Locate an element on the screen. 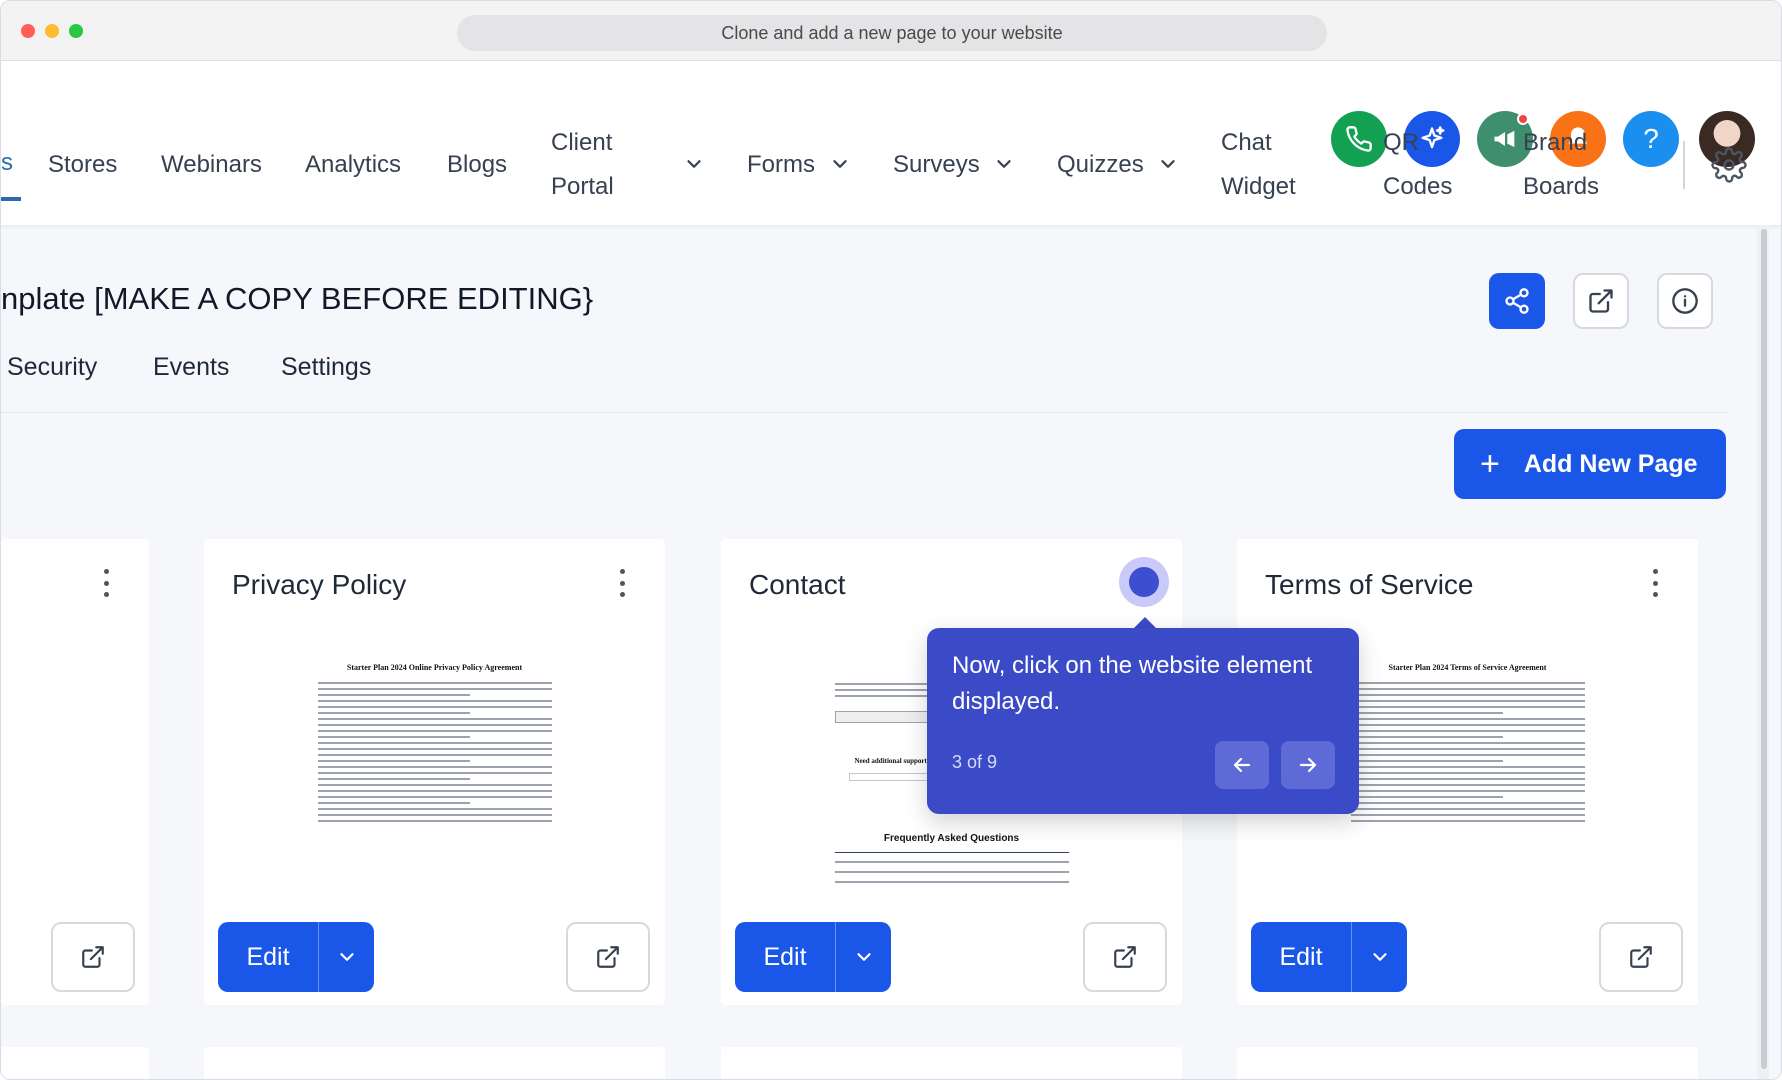 This screenshot has height=1080, width=1782. title-bar: Clone and add a new page to your website is located at coordinates (891, 31).